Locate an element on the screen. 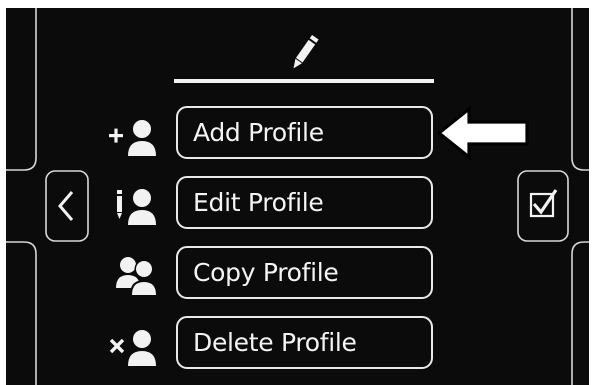  edit-profile-label: Edit Profile is located at coordinates (258, 202).